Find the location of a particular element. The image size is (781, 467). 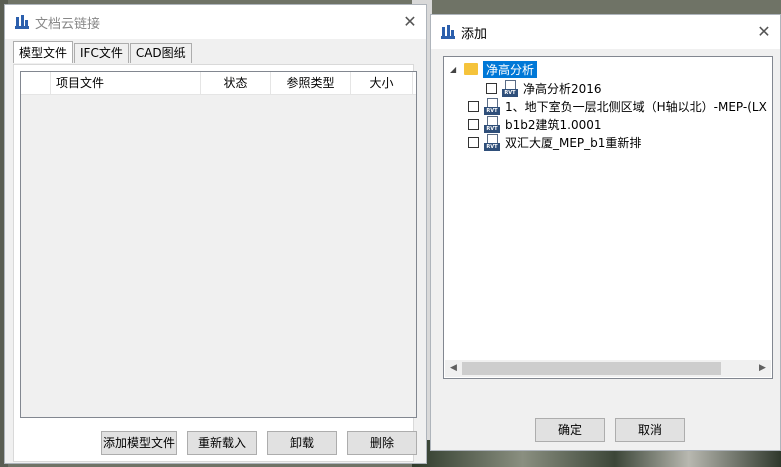

reload-button: 重新载入 is located at coordinates (222, 443).